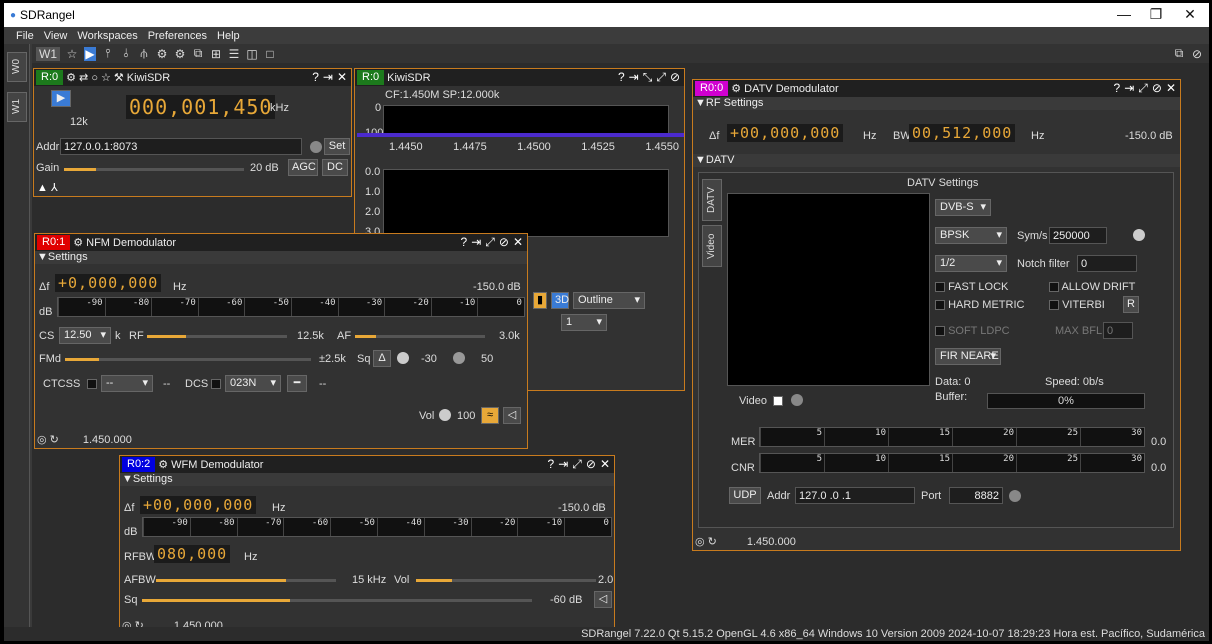  I want to click on feature-icon: ⚙, so click(180, 54).